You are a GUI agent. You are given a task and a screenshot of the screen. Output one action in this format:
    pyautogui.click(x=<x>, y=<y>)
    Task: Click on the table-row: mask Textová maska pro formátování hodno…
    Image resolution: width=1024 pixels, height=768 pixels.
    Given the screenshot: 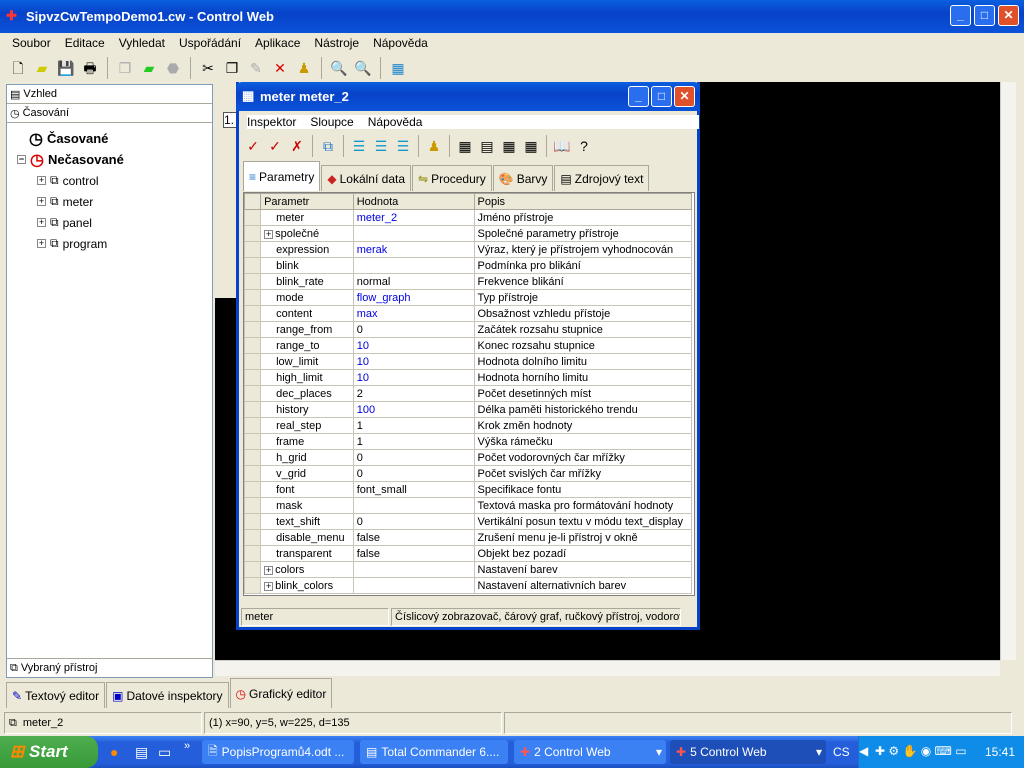 What is the action you would take?
    pyautogui.click(x=468, y=505)
    